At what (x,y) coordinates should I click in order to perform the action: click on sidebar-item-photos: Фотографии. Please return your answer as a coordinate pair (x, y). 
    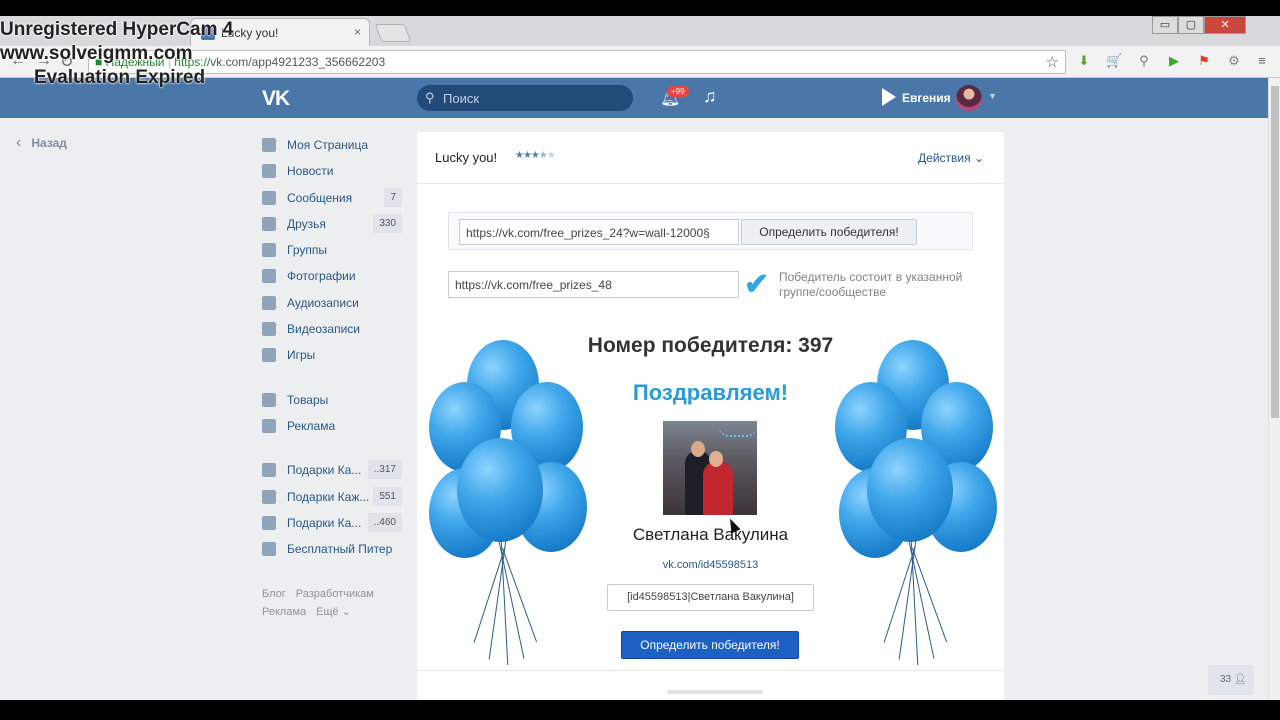
    Looking at the image, I should click on (331, 276).